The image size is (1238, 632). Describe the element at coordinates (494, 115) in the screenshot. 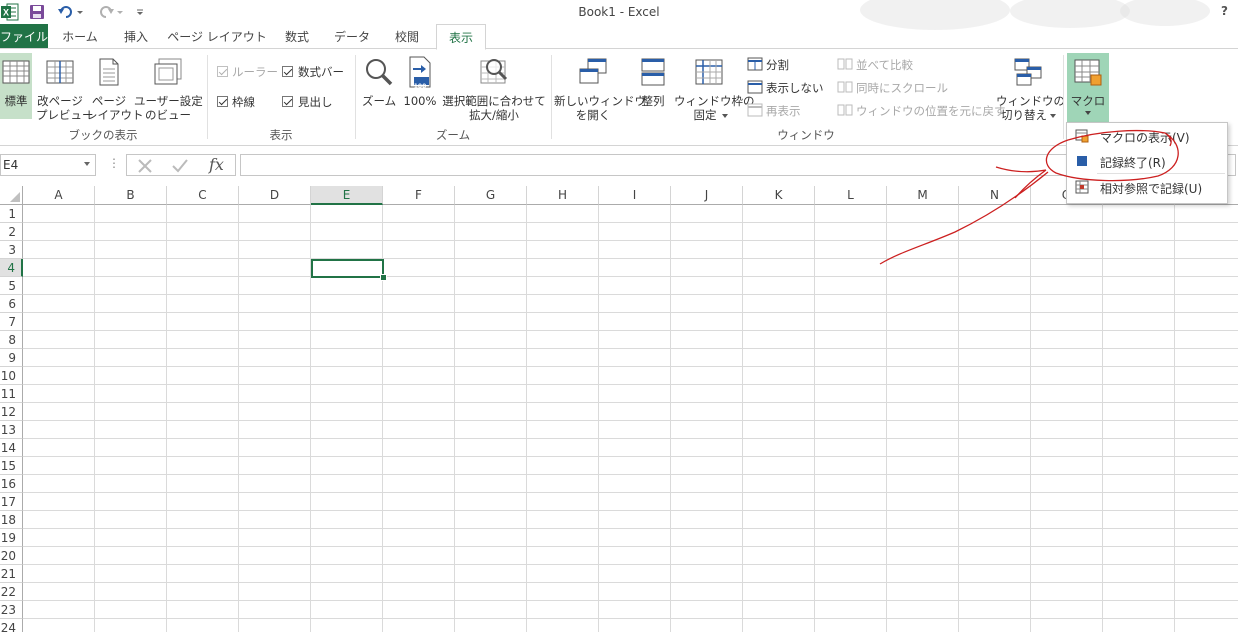

I see `zoom-to-selection-label-2: 拡大/縮小` at that location.